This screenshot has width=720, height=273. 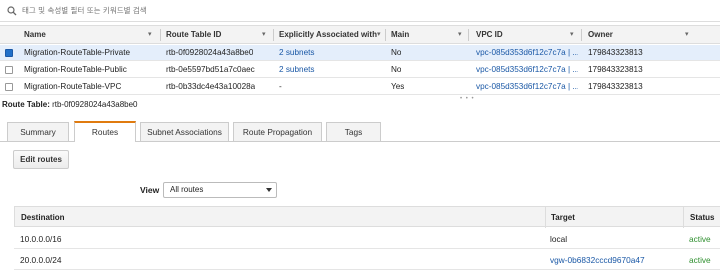 I want to click on route-row: 20.0.0.0/24 vgw-0b6832cccd9670a47 active, so click(x=367, y=260).